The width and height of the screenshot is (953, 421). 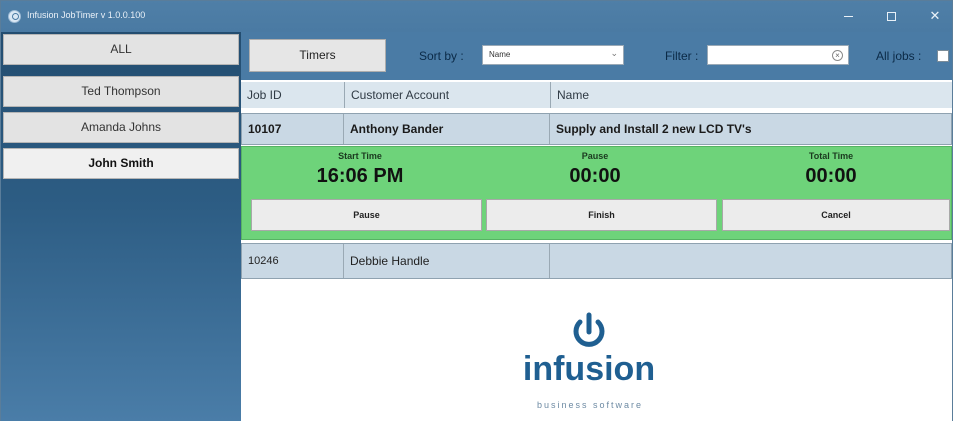 What do you see at coordinates (121, 127) in the screenshot?
I see `sidebar-item-amanda-johns: Amanda Johns` at bounding box center [121, 127].